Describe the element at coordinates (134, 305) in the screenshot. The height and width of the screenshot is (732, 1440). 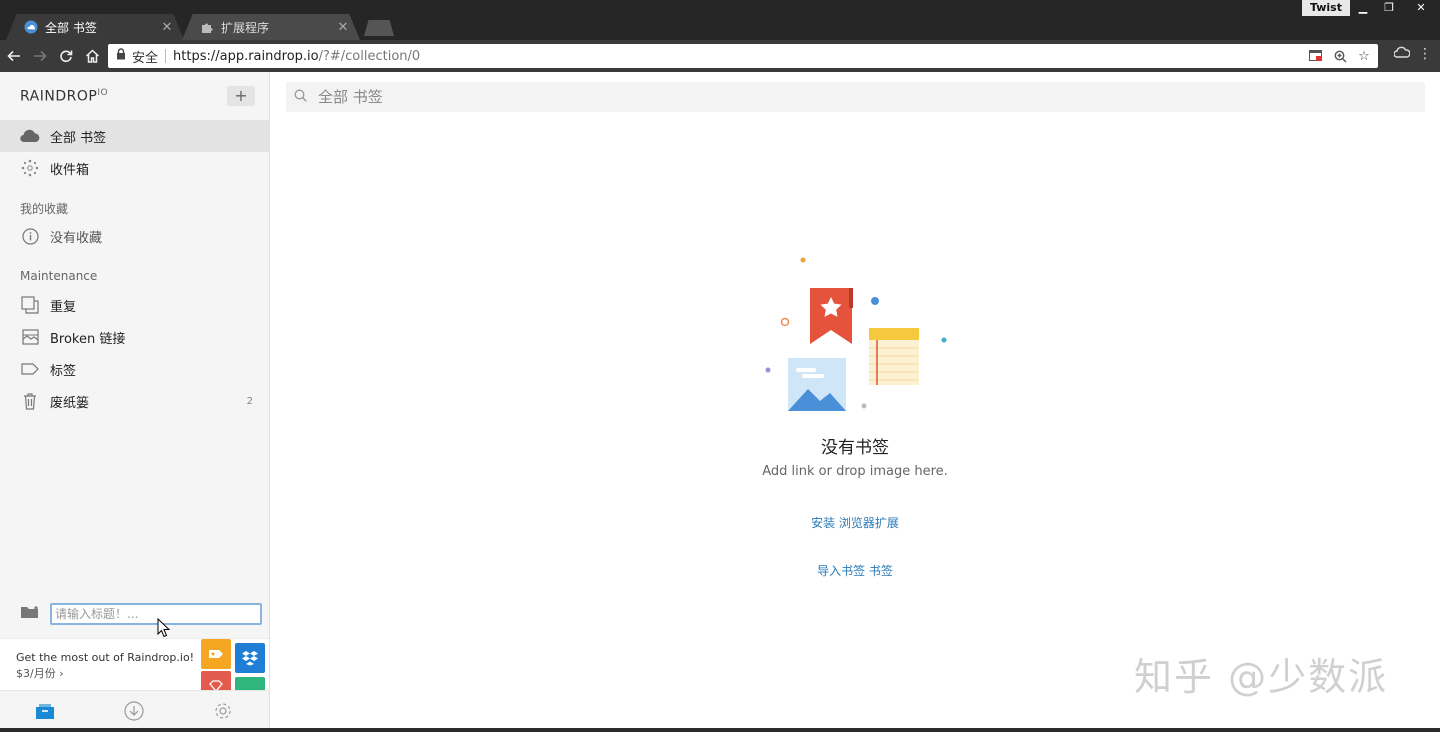
I see `sidebar-item-duplicates: 重复` at that location.